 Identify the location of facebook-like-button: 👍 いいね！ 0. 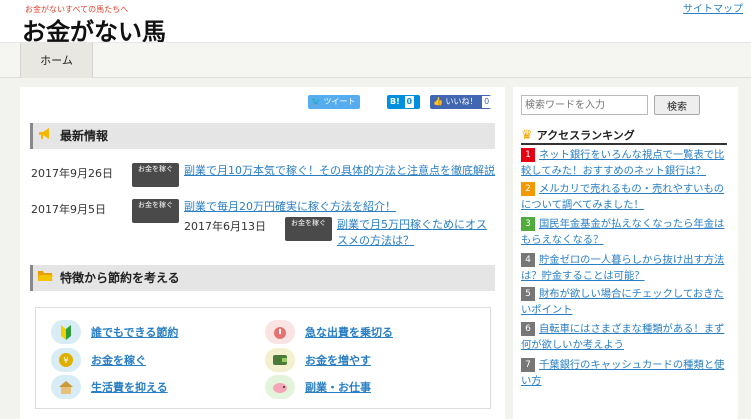
(461, 102).